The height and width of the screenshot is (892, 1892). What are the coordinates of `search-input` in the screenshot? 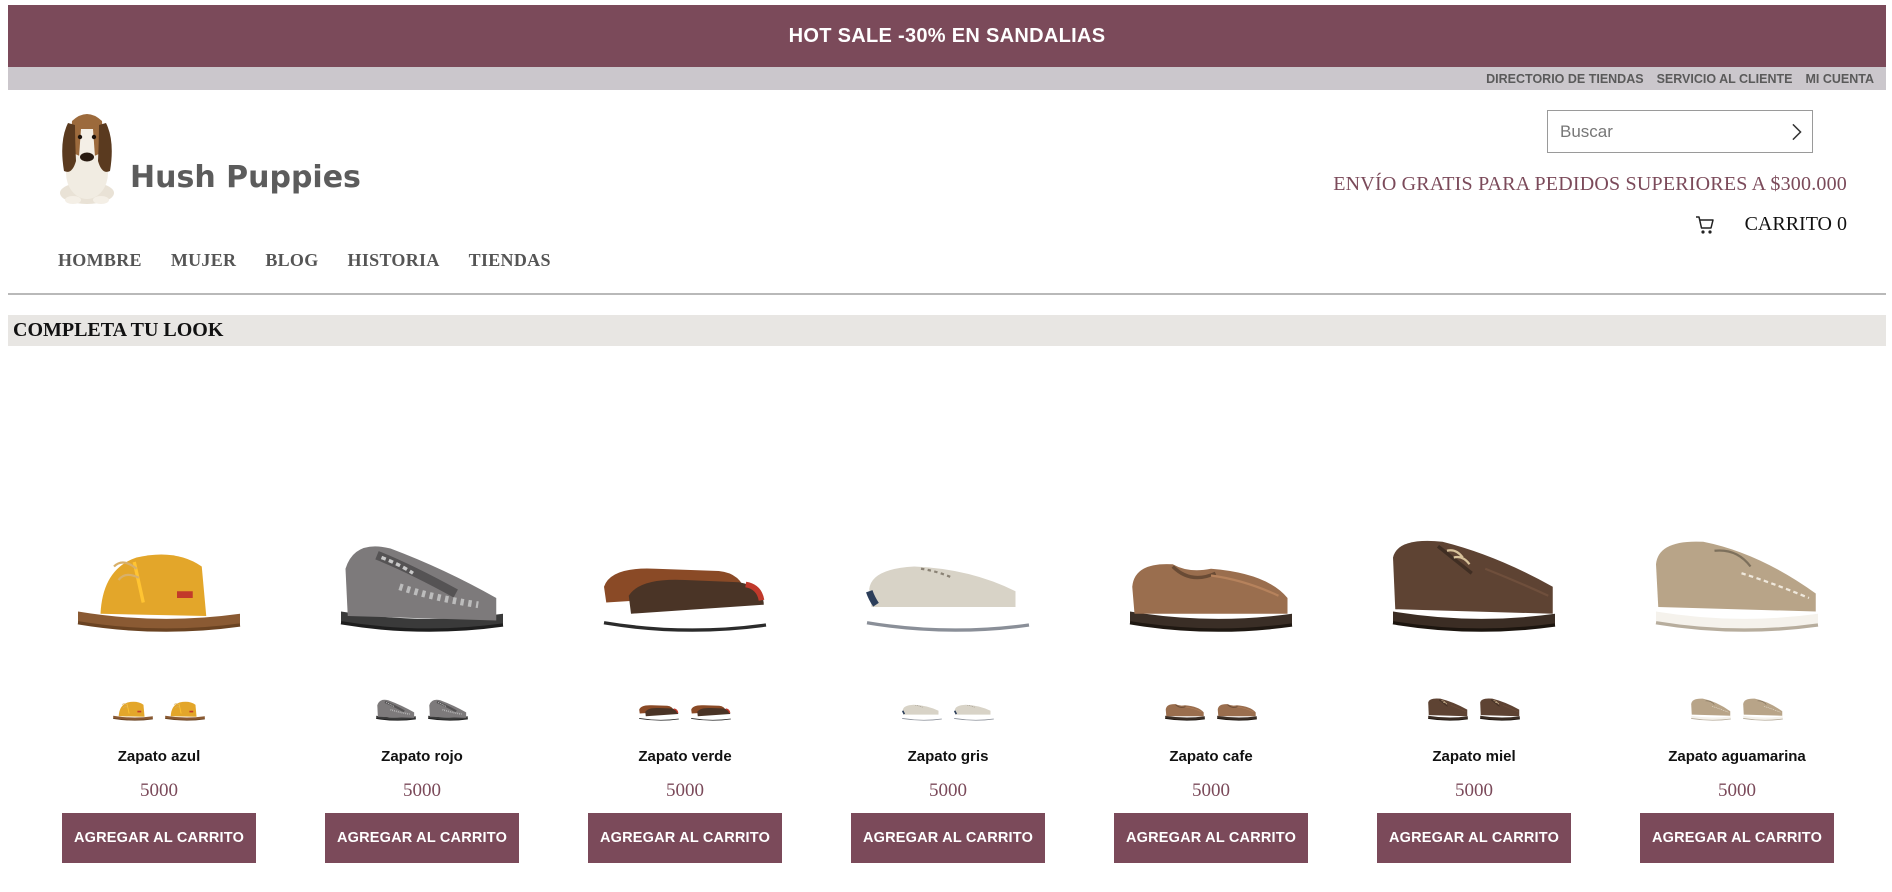 It's located at (1675, 131).